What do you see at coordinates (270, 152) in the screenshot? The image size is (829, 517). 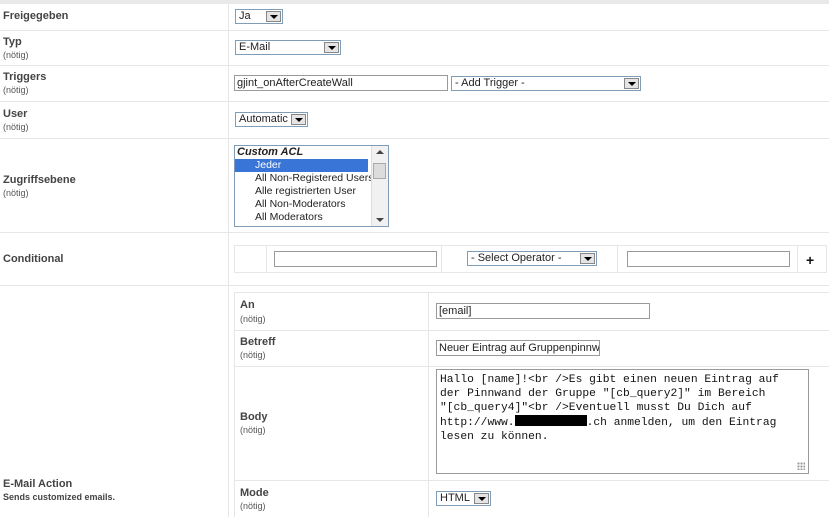 I see `listbox-group-label: Custom ACL` at bounding box center [270, 152].